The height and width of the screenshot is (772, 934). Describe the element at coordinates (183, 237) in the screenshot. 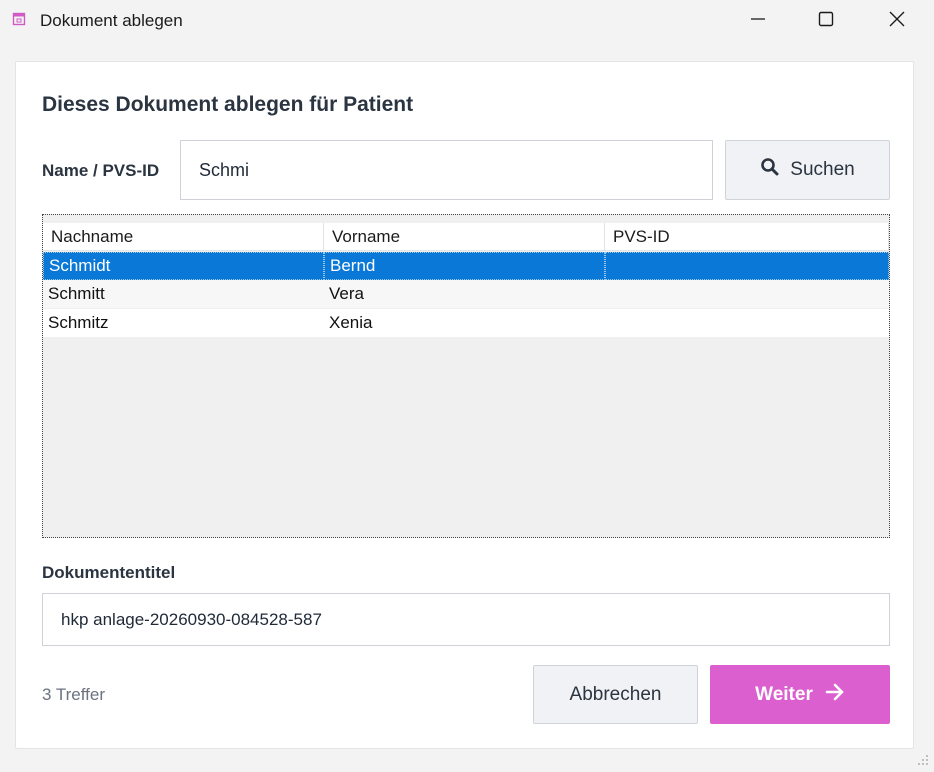

I see `column-header-nachname: Nachname` at that location.